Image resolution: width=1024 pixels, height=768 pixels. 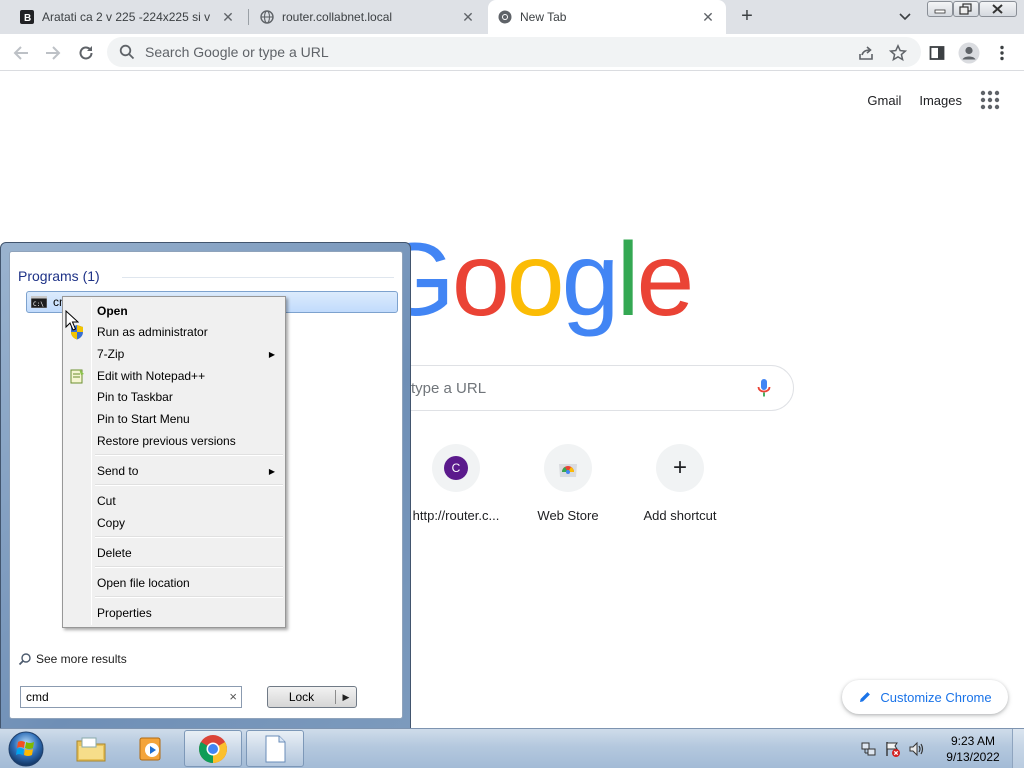 I want to click on shortcut-tile, so click(x=568, y=468).